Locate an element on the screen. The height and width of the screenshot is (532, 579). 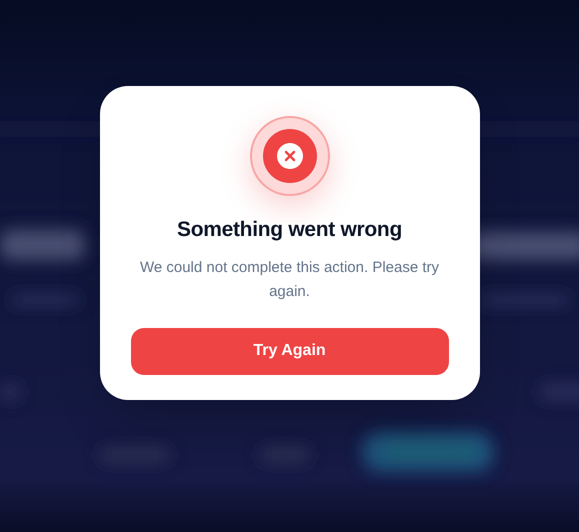
dialog-message: We could not complete this action. Please try again. is located at coordinates (289, 280).